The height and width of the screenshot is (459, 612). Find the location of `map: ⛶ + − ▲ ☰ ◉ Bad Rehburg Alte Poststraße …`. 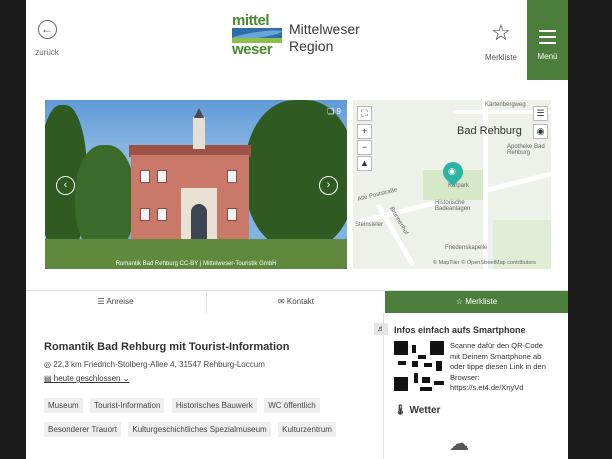

map: ⛶ + − ▲ ☰ ◉ Bad Rehburg Alte Poststraße … is located at coordinates (452, 184).